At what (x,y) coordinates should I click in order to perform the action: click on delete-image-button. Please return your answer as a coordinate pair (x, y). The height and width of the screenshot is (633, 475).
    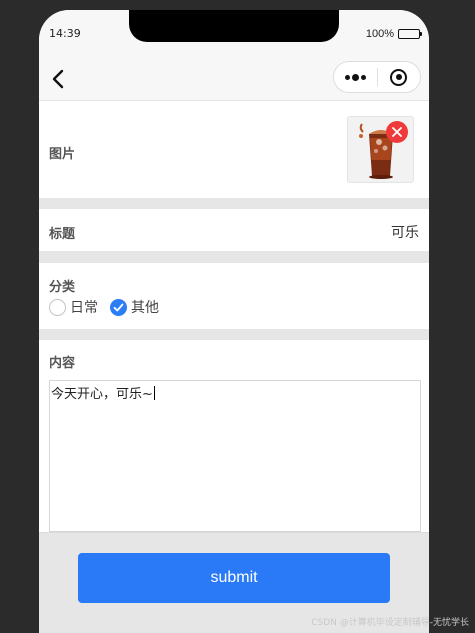
    Looking at the image, I should click on (397, 132).